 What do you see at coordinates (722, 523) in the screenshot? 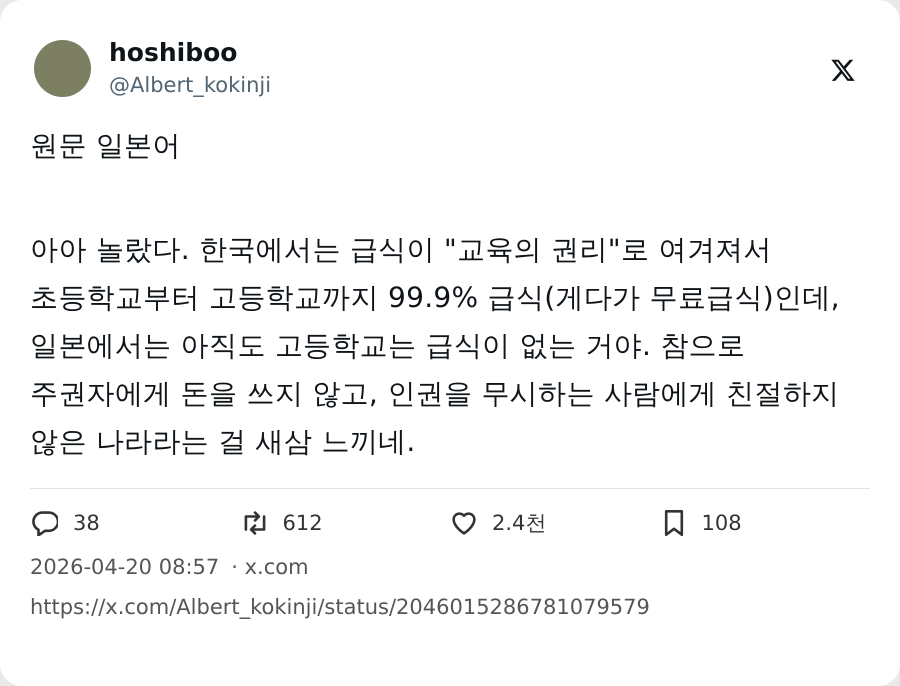
I see `bookmark-count: 108` at bounding box center [722, 523].